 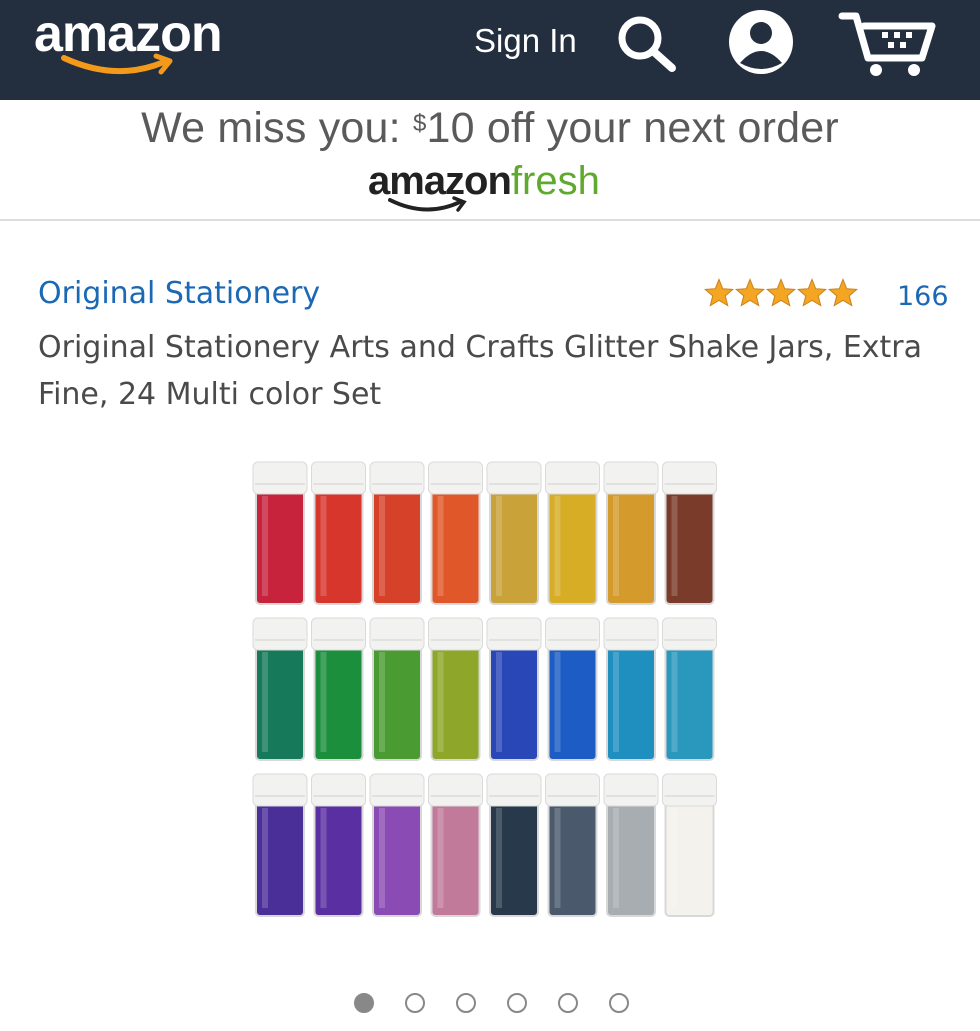 What do you see at coordinates (761, 42) in the screenshot?
I see `account-icon` at bounding box center [761, 42].